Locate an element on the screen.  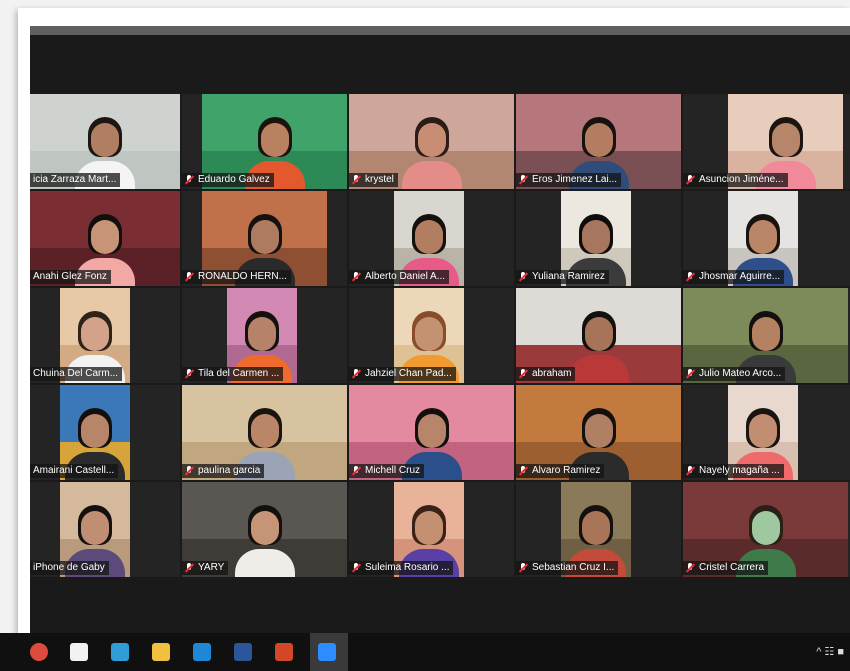
participant-name-label: Cristel Carrera is located at coordinates (726, 568).